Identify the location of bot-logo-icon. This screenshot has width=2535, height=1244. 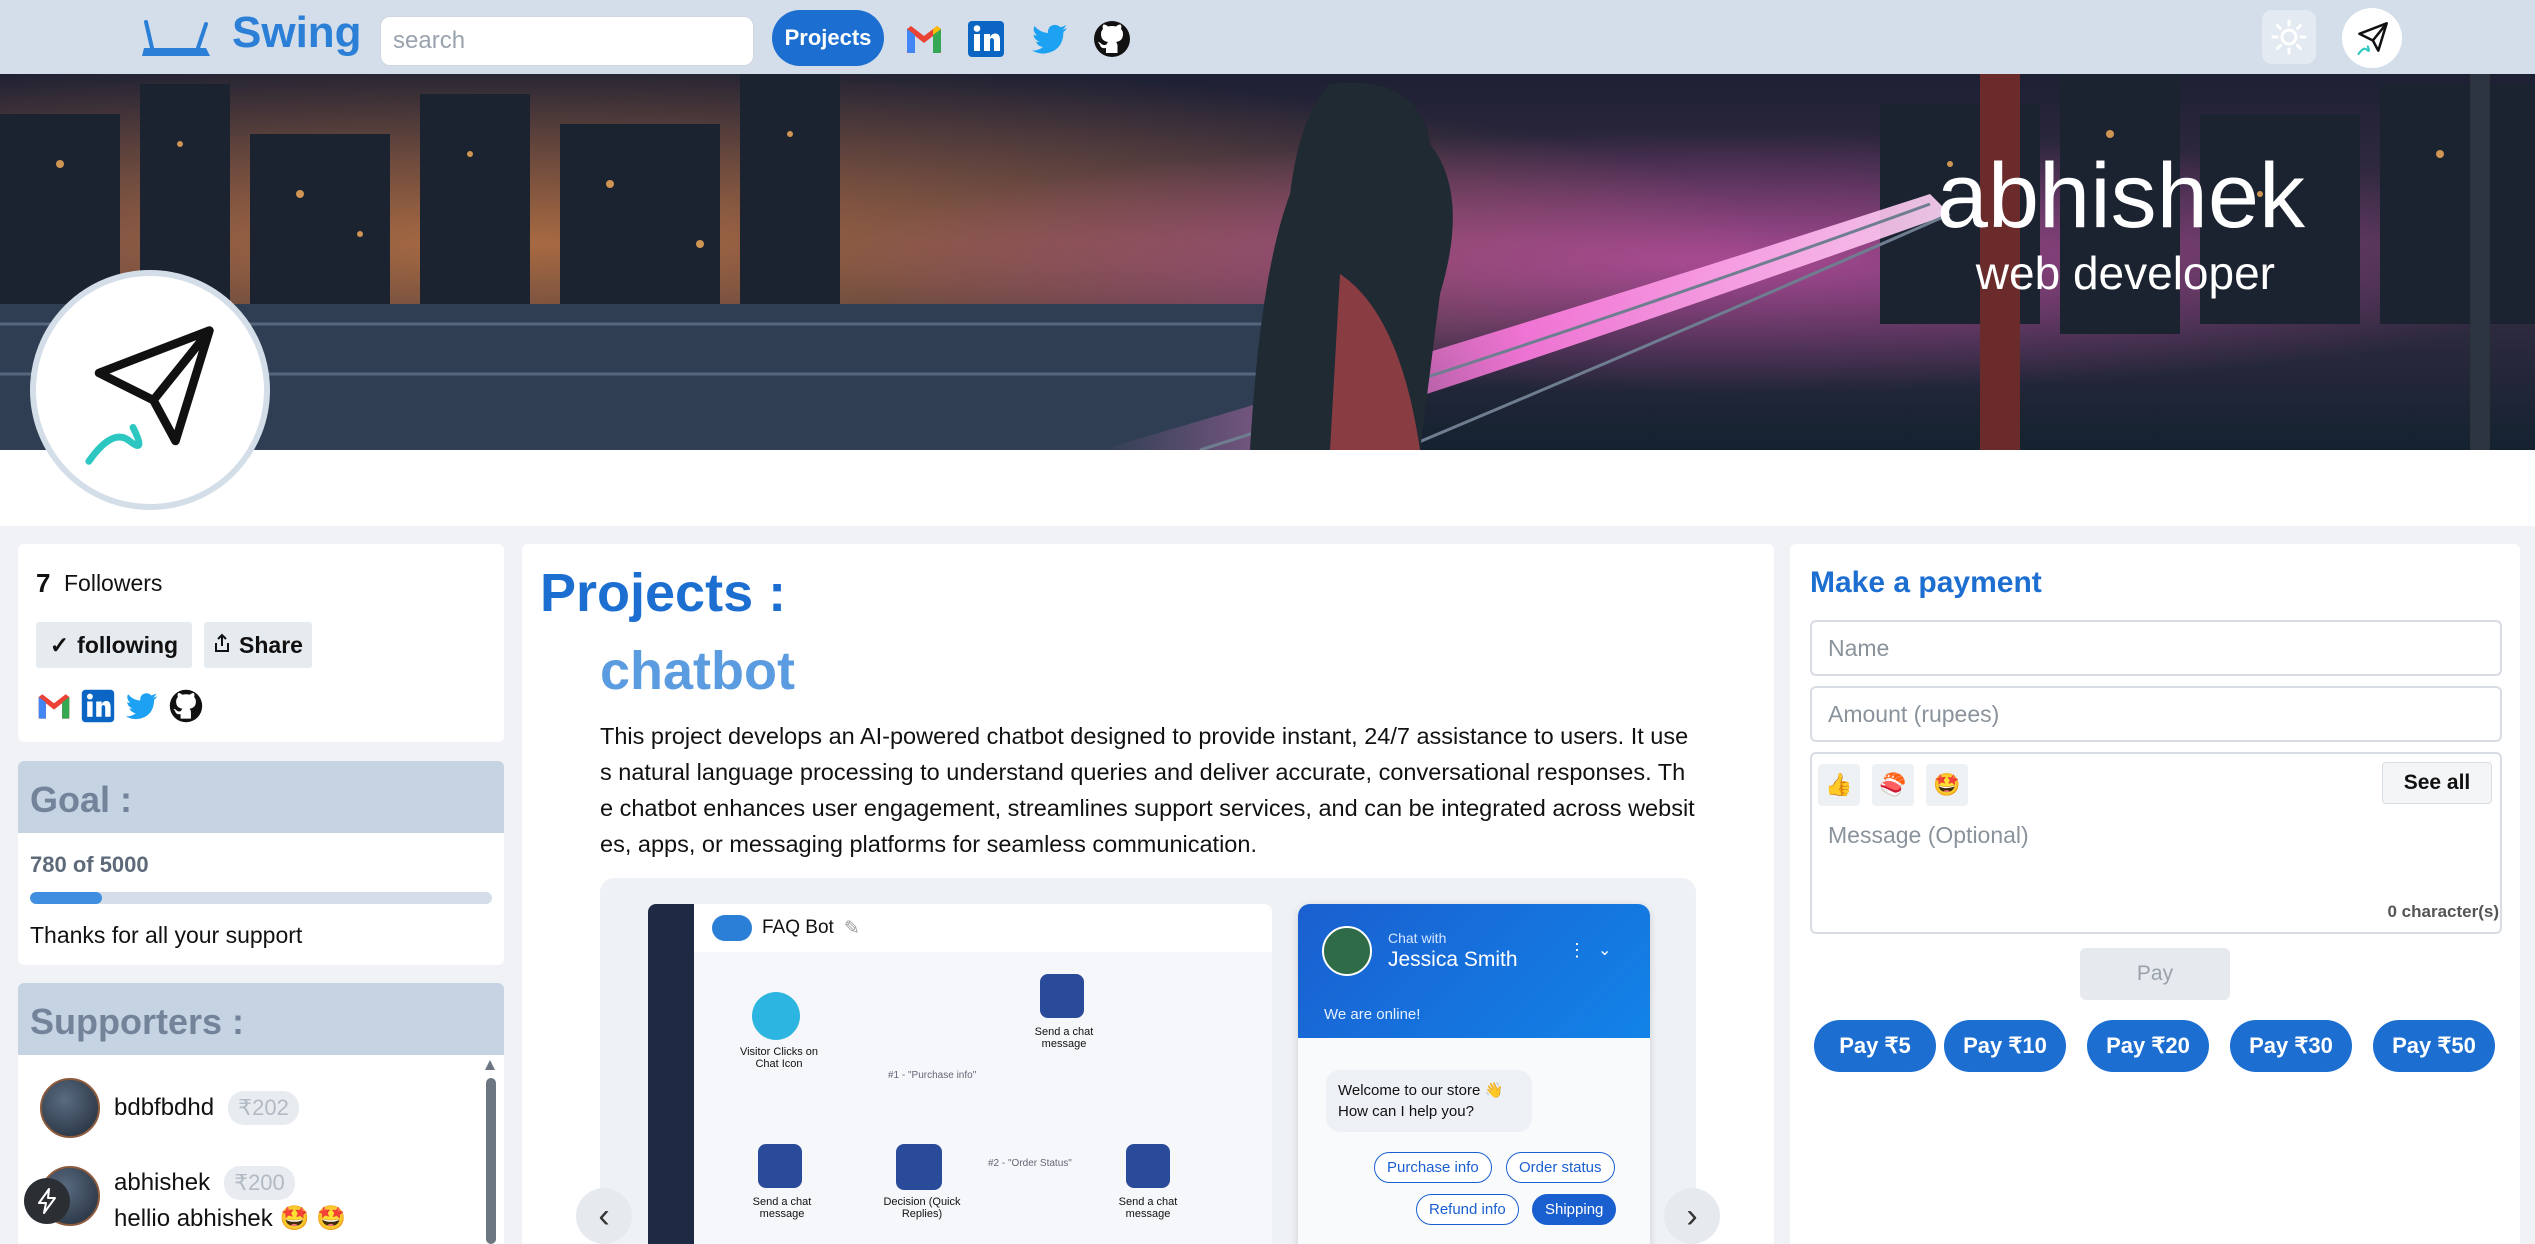
(732, 928).